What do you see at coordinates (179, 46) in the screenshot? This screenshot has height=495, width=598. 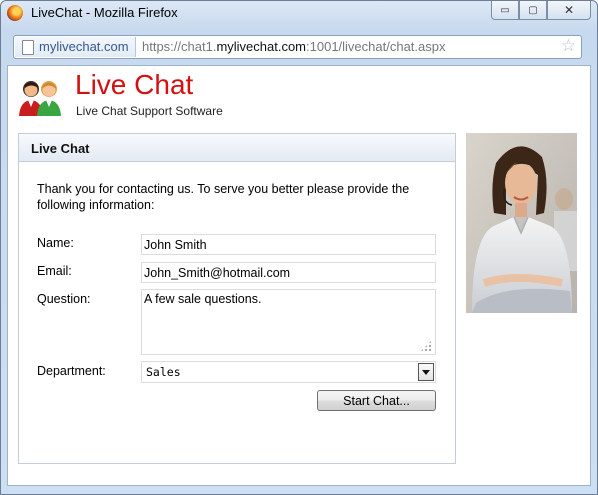 I see `url-prefix: https://chat1.` at bounding box center [179, 46].